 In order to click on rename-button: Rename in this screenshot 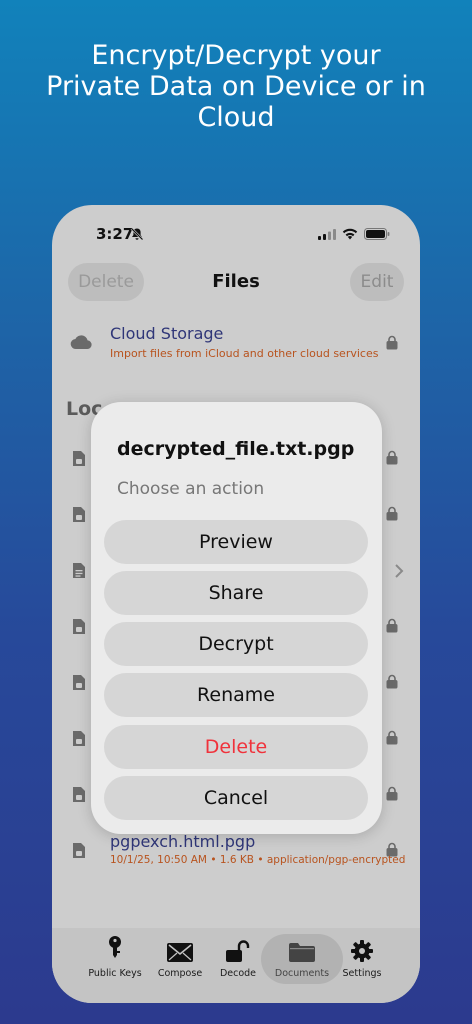, I will do `click(236, 695)`.